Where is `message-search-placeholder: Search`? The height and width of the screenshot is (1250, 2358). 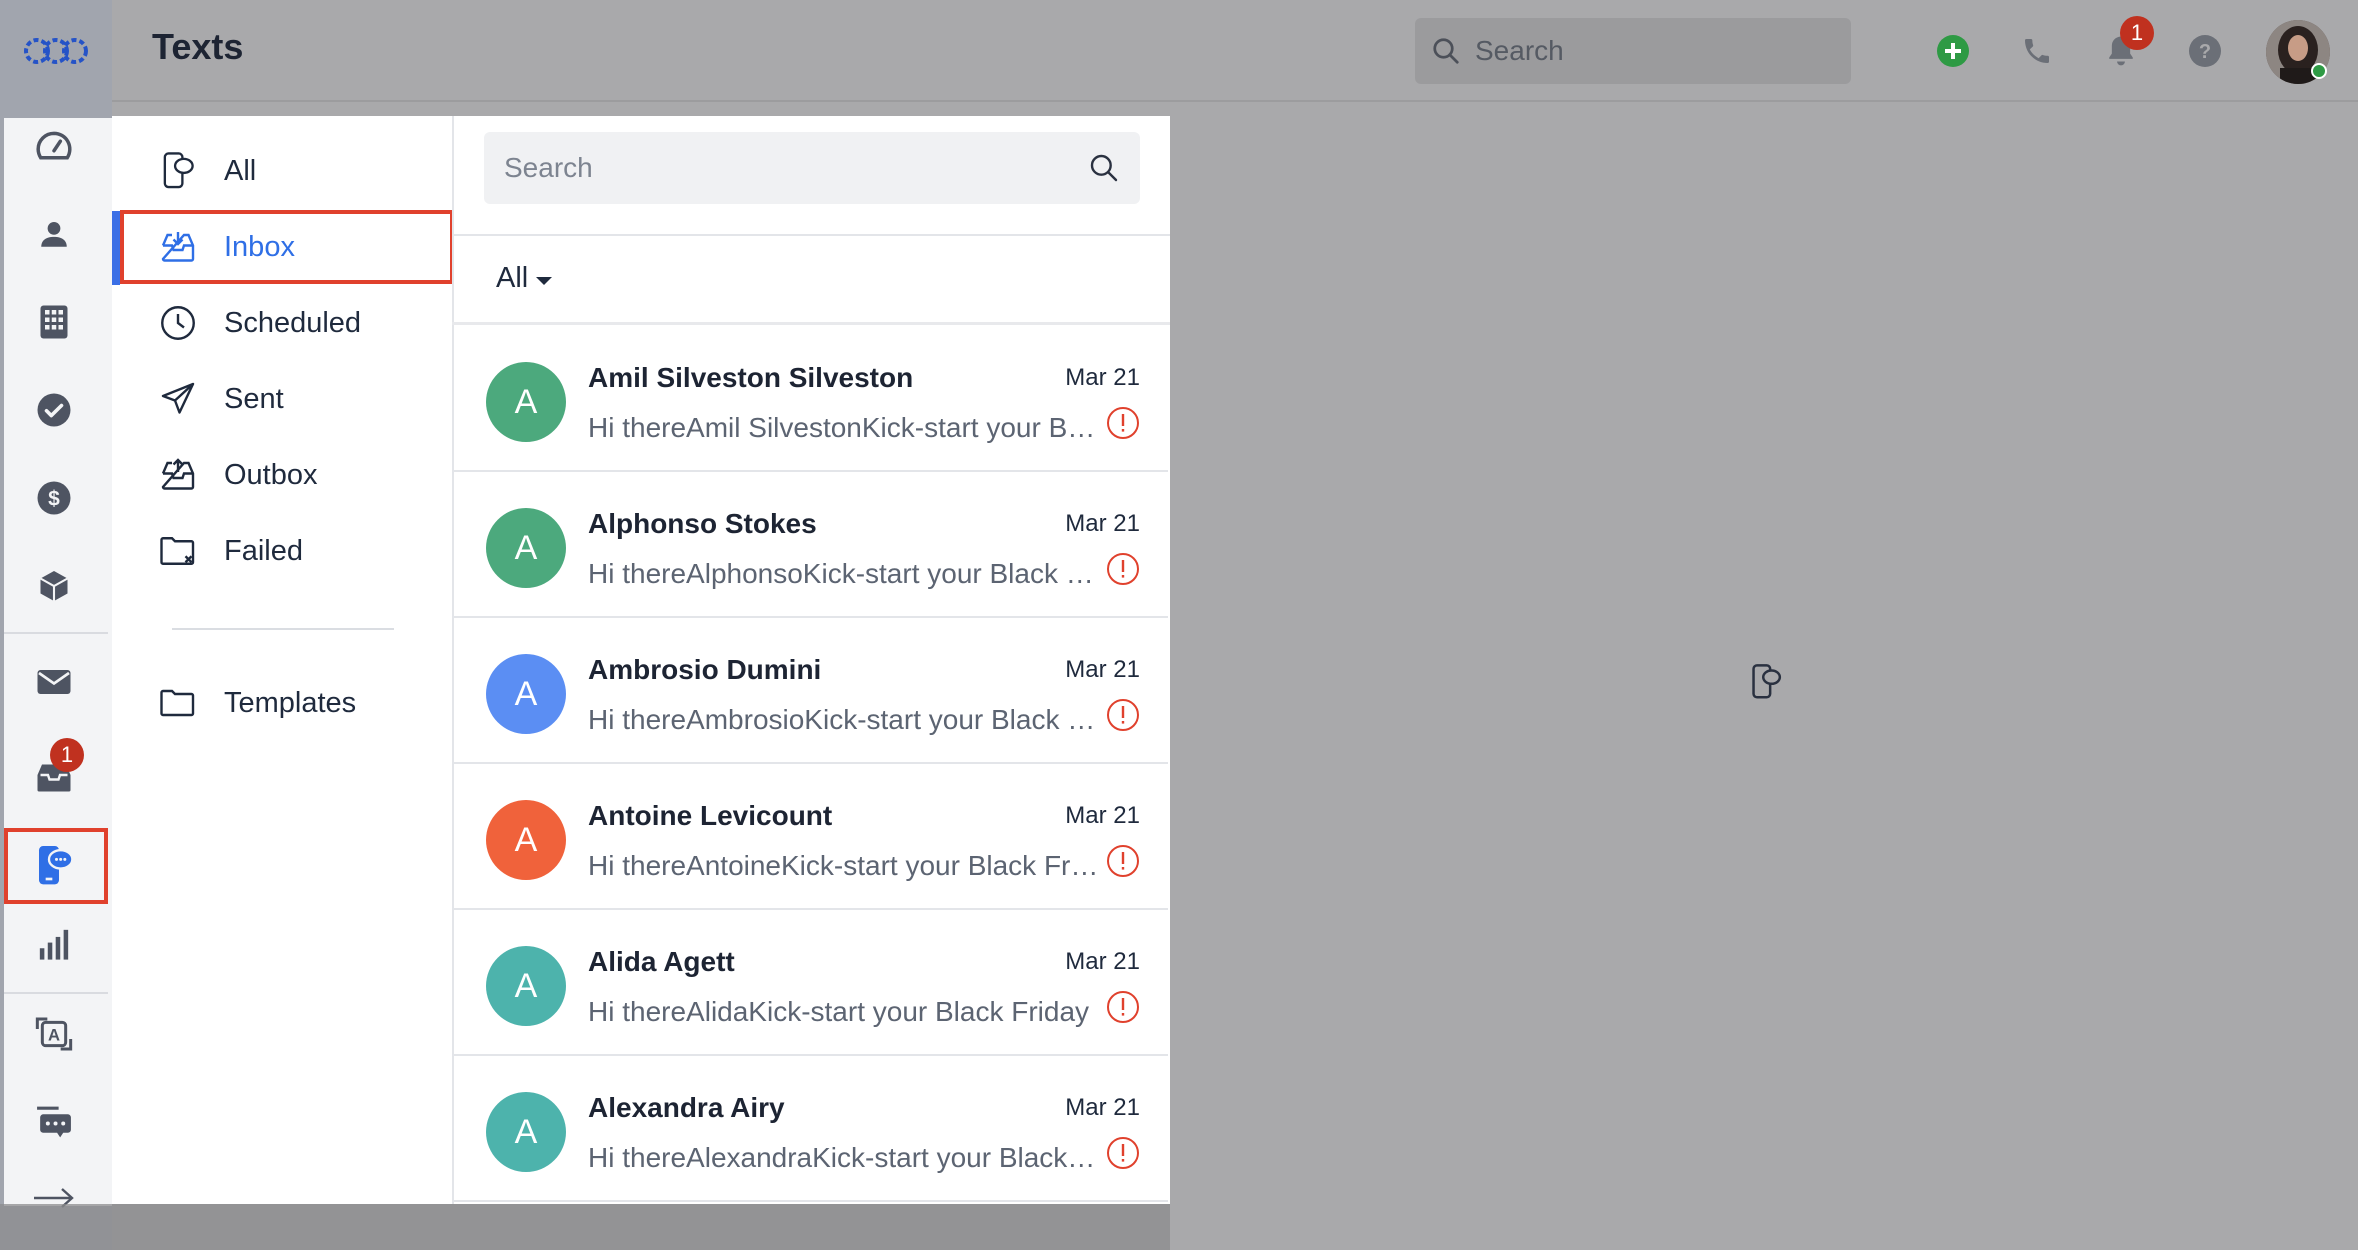
message-search-placeholder: Search is located at coordinates (548, 167).